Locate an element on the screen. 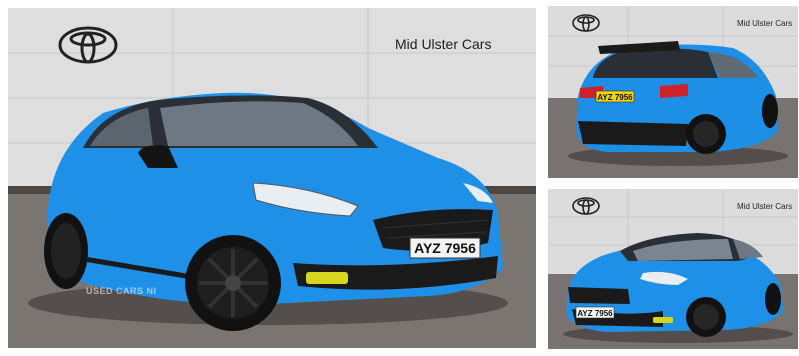  front-photo-scene: AYZ 7956 is located at coordinates (673, 269).